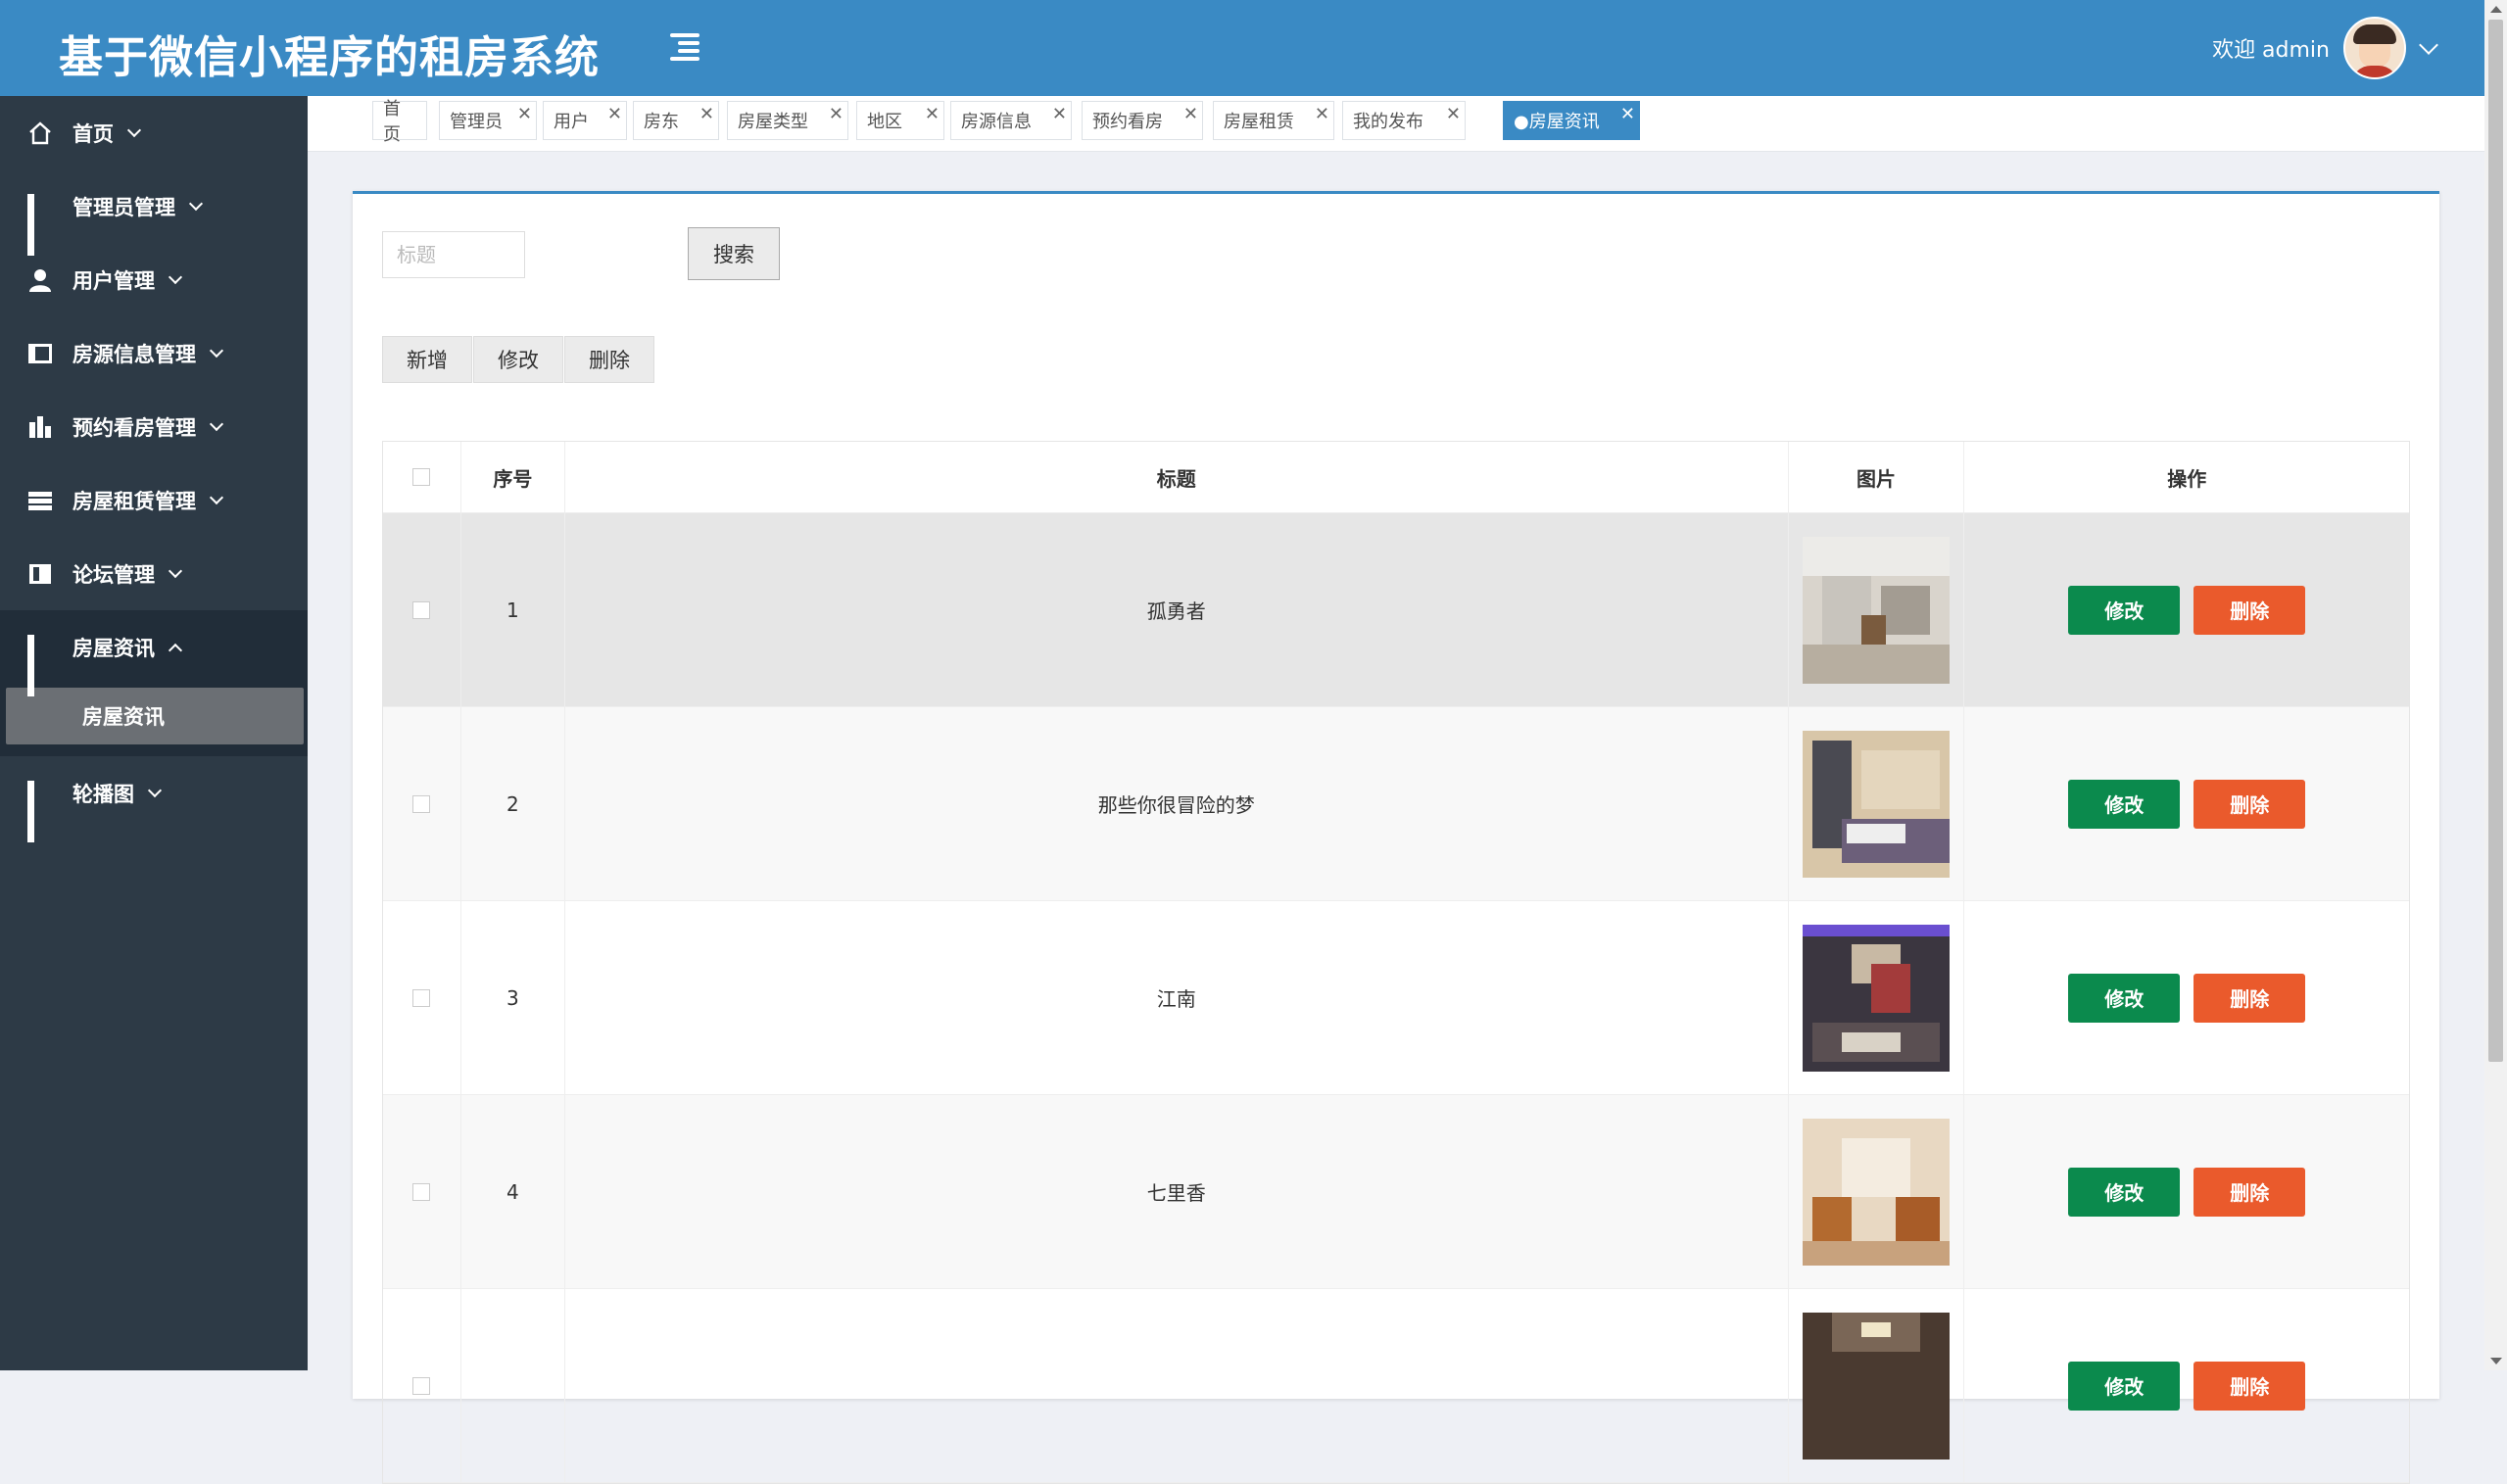  What do you see at coordinates (154, 279) in the screenshot?
I see `sidebar-item-users: 用户管理` at bounding box center [154, 279].